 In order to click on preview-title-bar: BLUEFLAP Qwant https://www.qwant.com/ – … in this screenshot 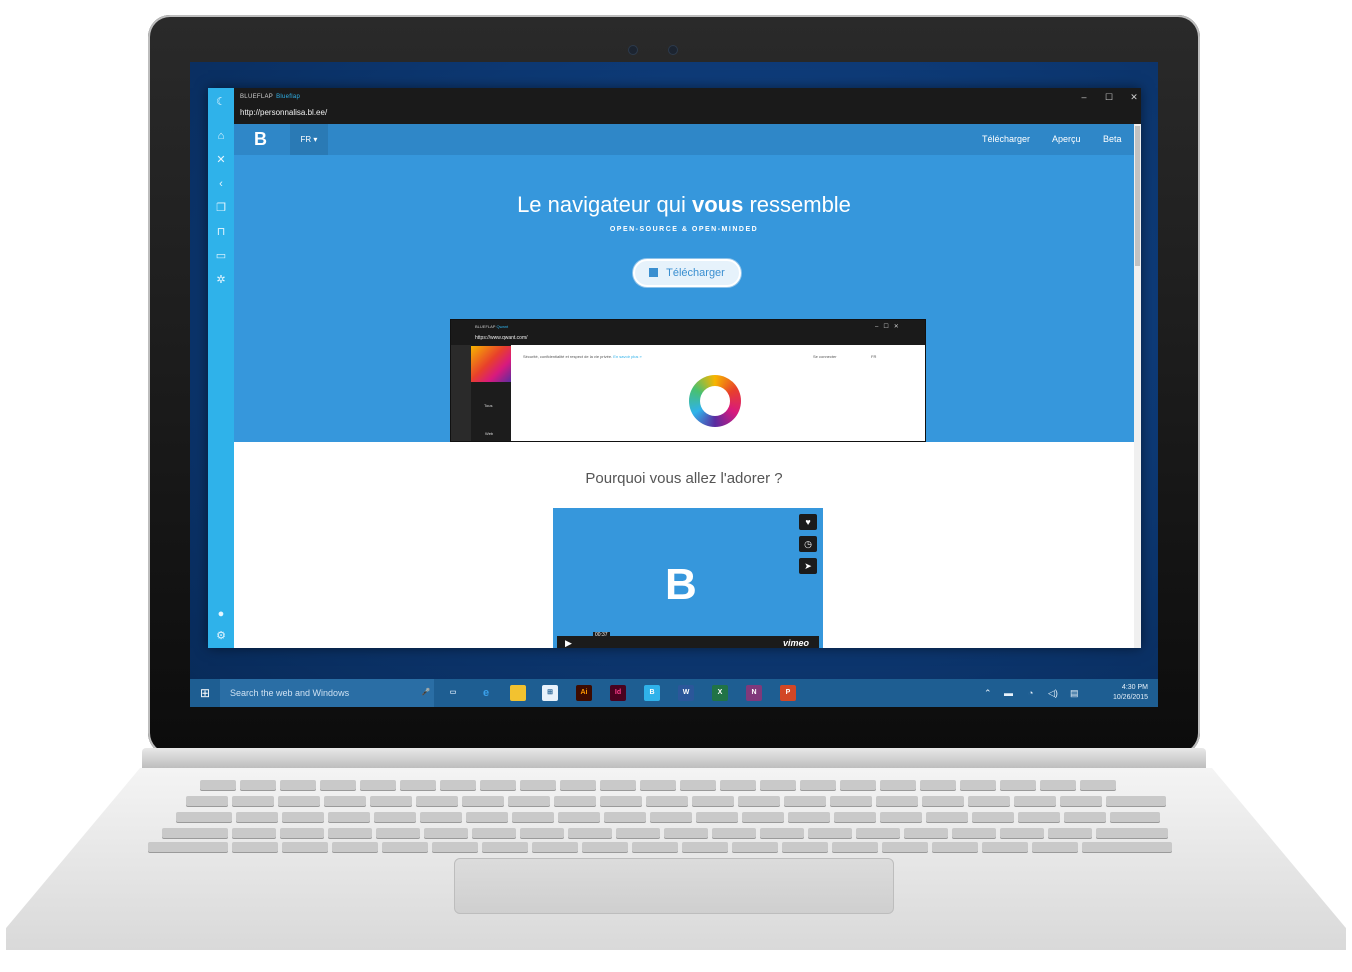, I will do `click(688, 332)`.